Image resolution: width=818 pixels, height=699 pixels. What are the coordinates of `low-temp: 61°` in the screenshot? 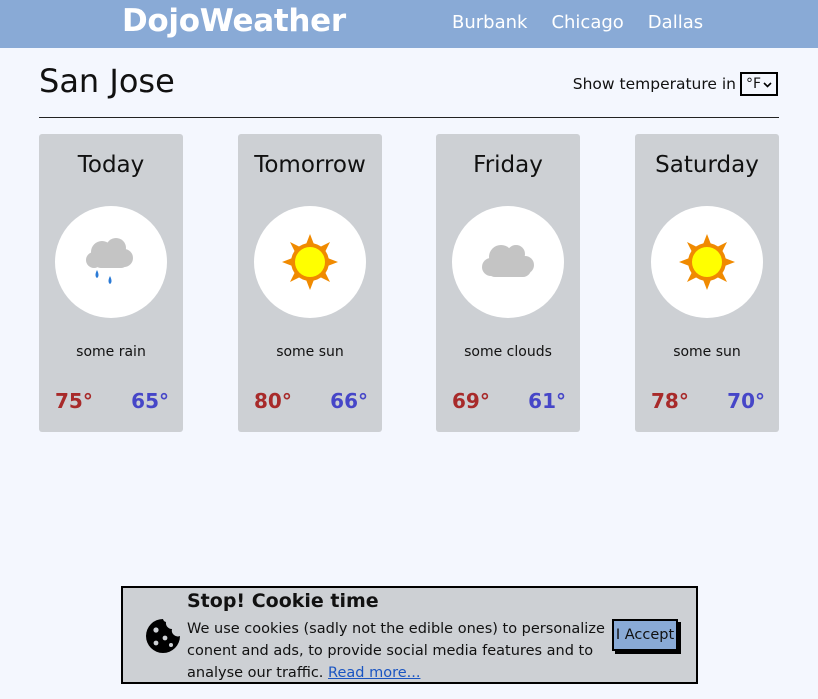 It's located at (547, 401).